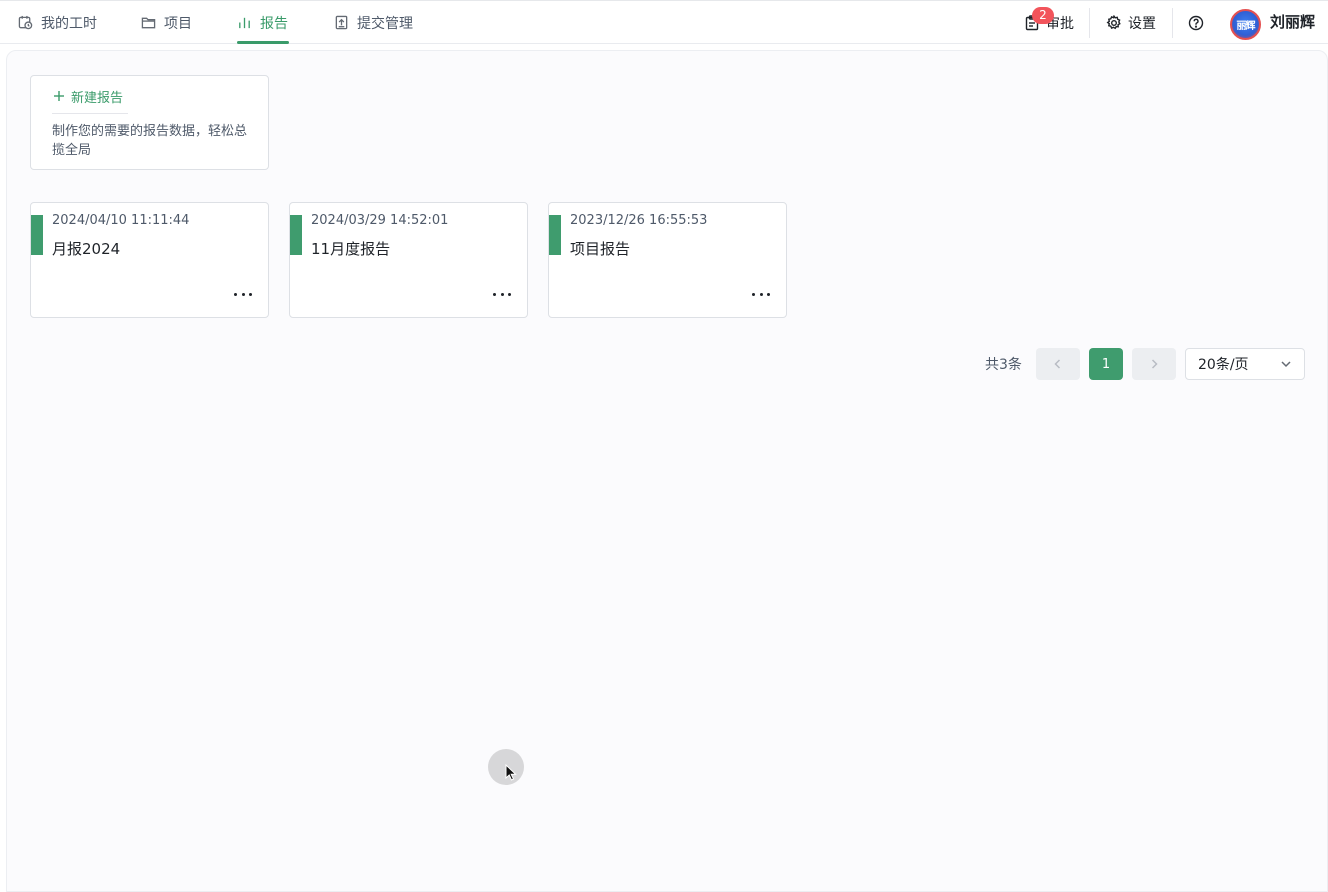  Describe the element at coordinates (25, 22) in the screenshot. I see `clock-calendar-icon` at that location.